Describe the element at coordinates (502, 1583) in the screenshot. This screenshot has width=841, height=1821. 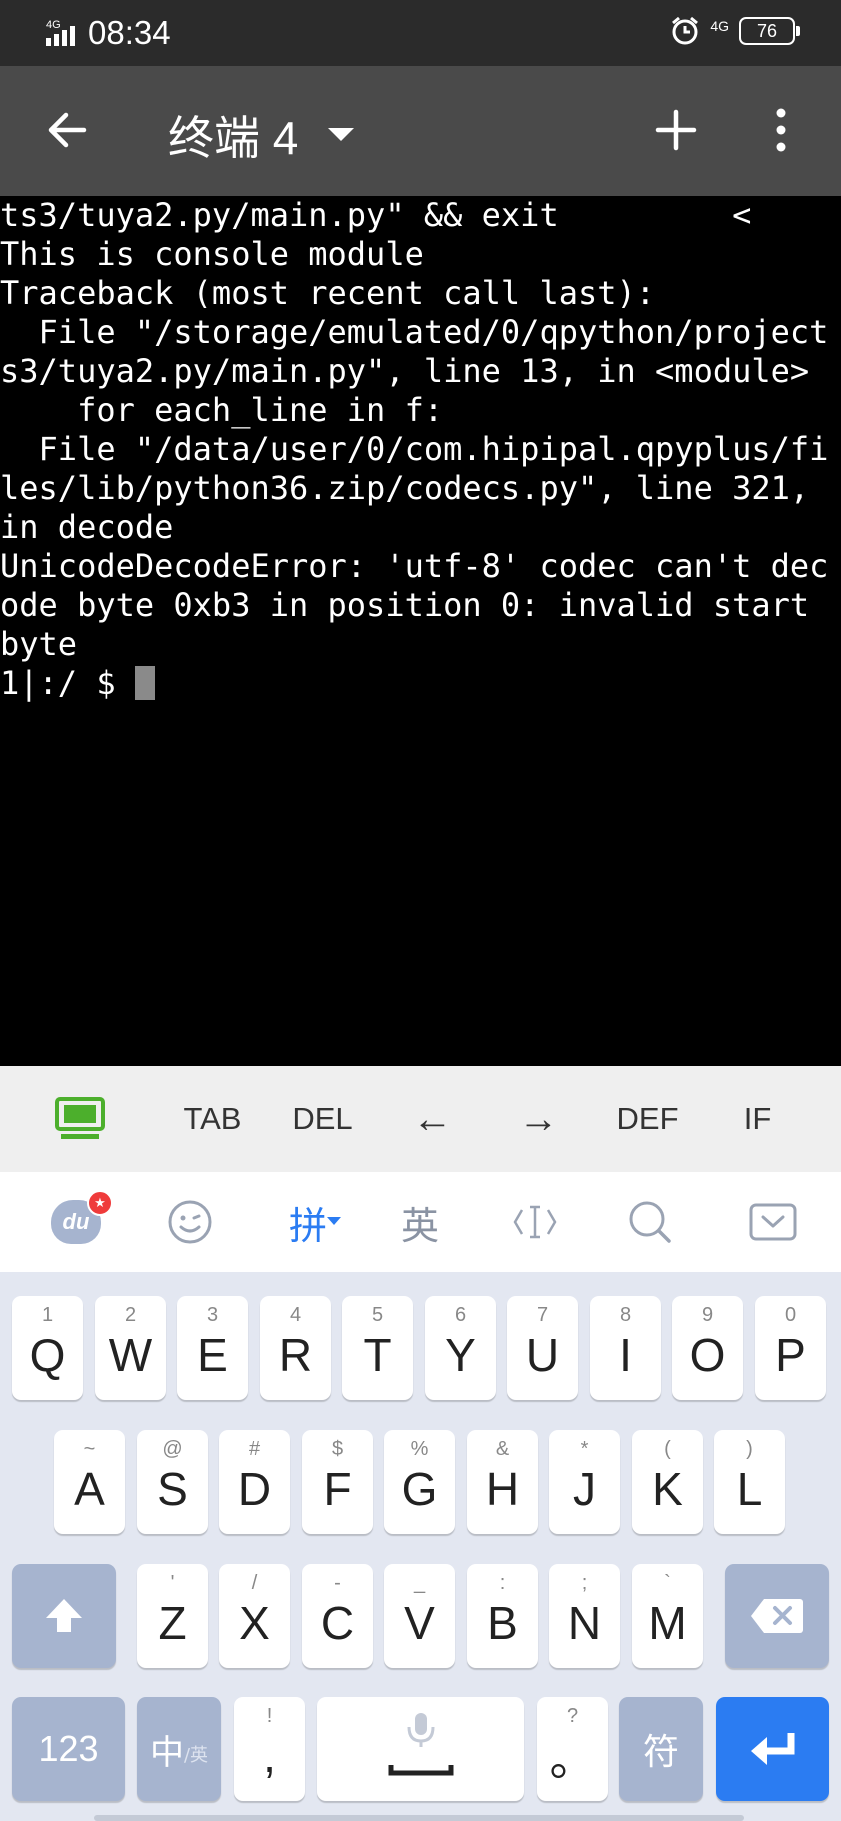
I see `key-sub-label: :` at that location.